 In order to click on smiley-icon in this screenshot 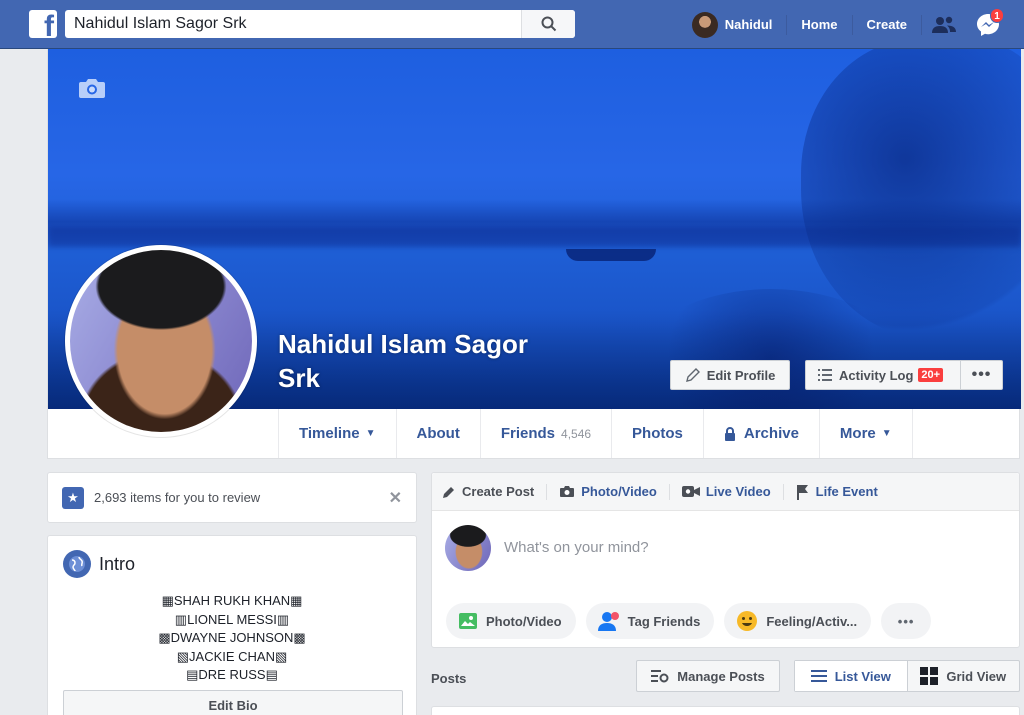, I will do `click(747, 621)`.